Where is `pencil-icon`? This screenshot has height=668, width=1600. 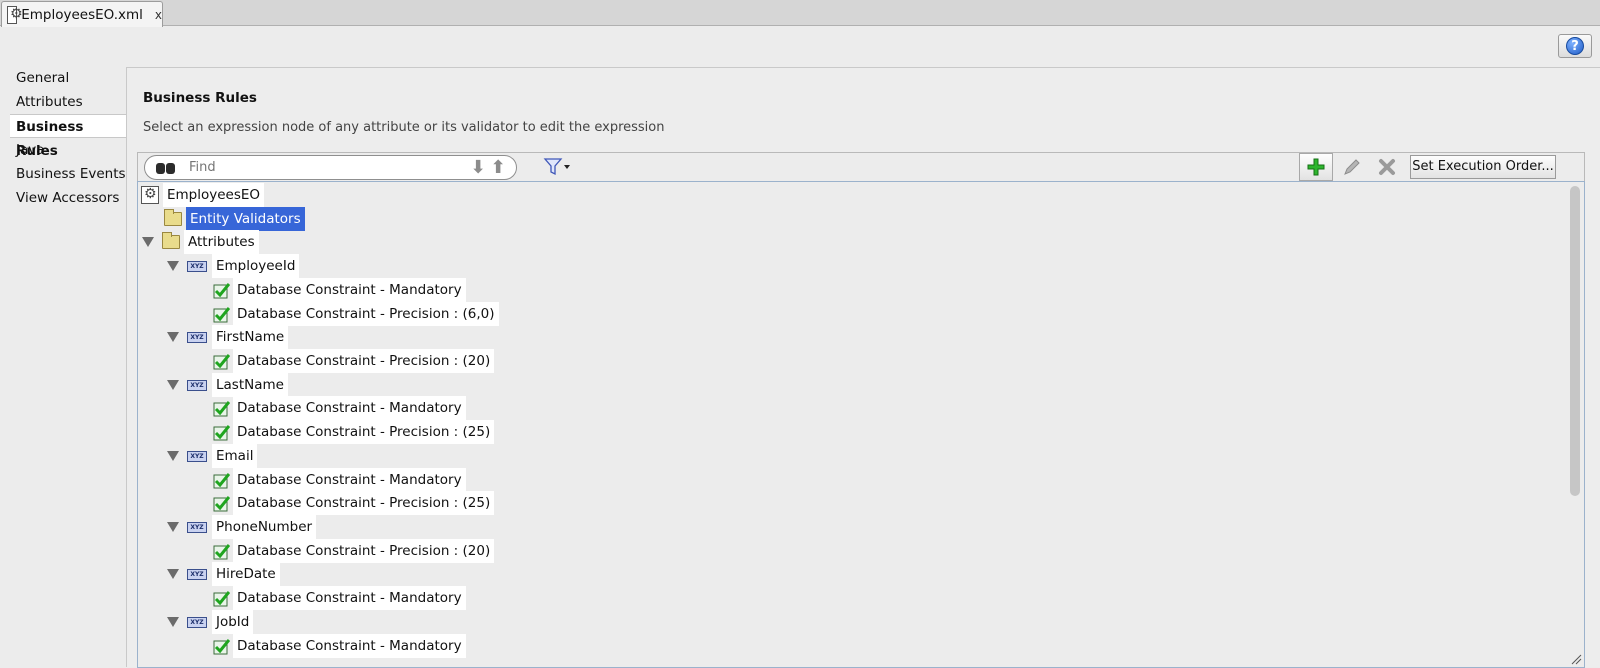 pencil-icon is located at coordinates (1352, 167).